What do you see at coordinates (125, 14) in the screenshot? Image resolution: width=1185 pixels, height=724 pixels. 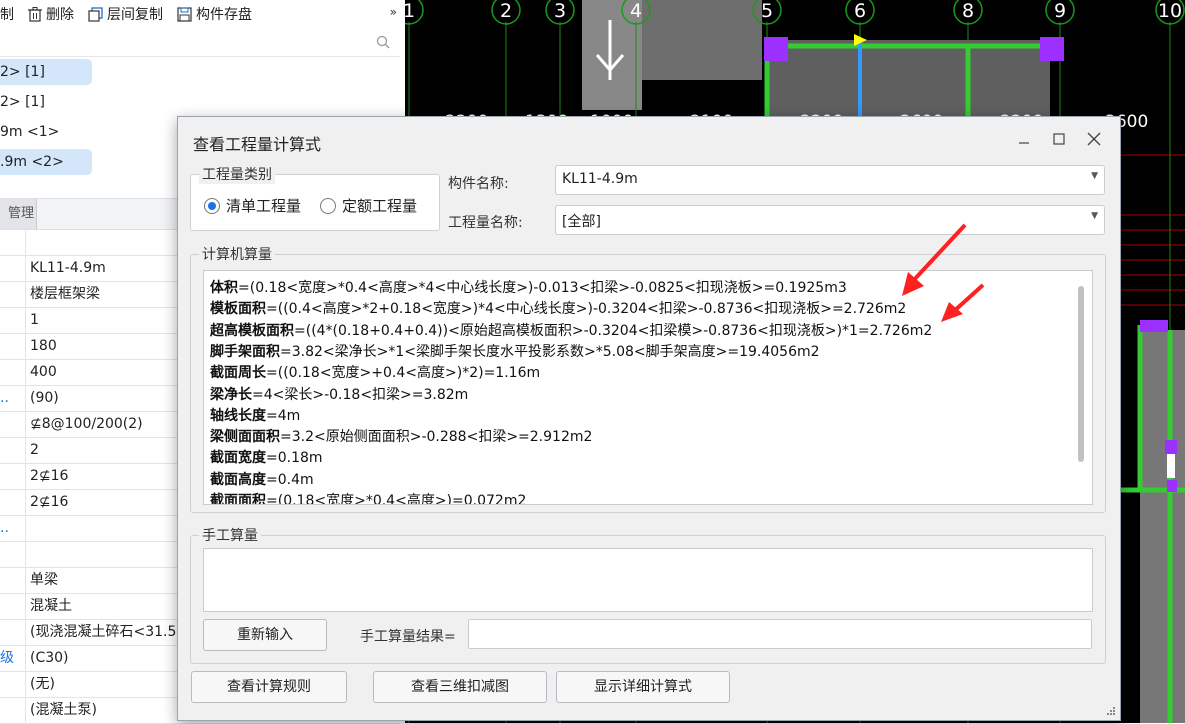 I see `floor-copy-button: 层间复制` at bounding box center [125, 14].